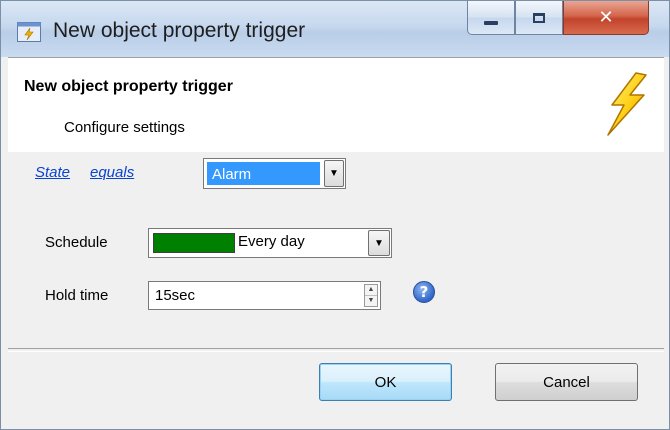 This screenshot has height=430, width=670. I want to click on close-icon: ✕, so click(606, 17).